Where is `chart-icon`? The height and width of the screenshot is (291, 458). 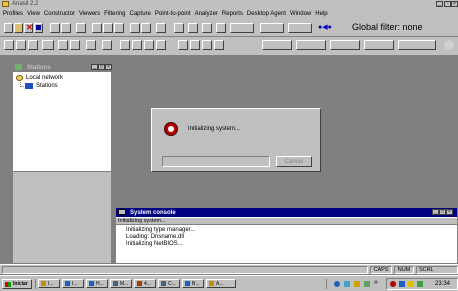 chart-icon is located at coordinates (108, 28).